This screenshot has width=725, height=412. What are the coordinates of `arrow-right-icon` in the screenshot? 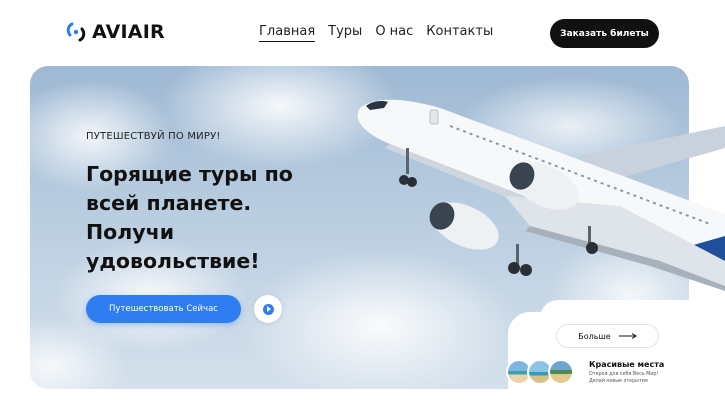 It's located at (627, 336).